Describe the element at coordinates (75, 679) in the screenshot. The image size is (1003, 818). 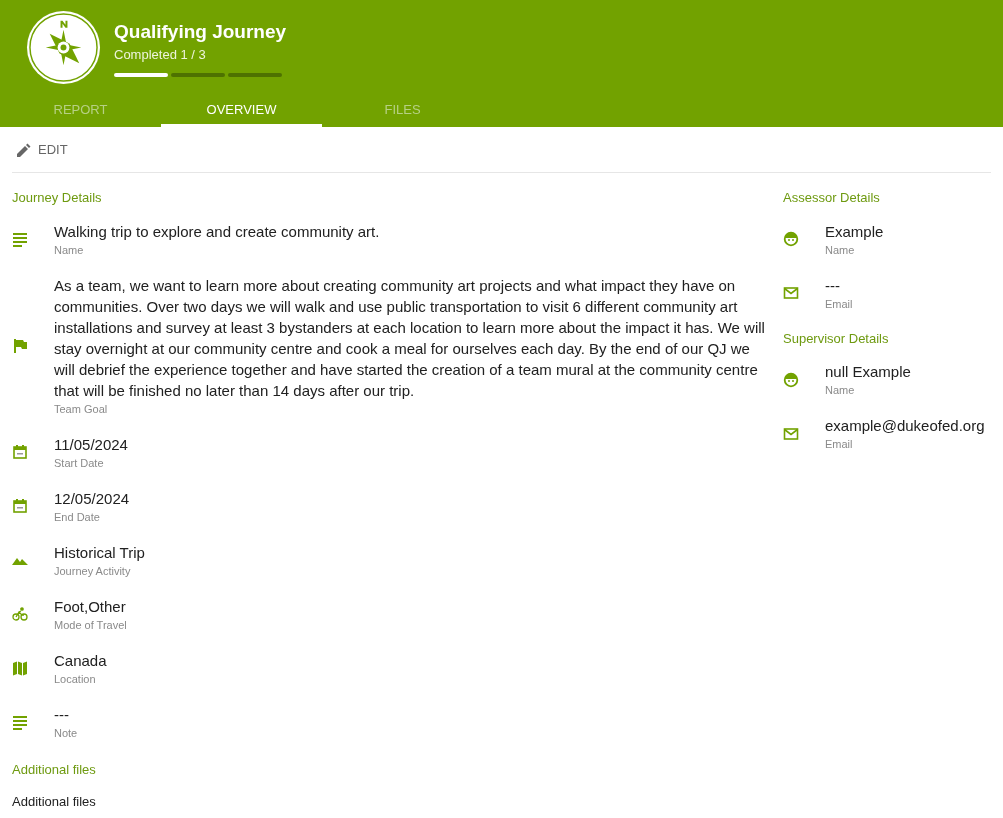
I see `field-label: Location` at that location.